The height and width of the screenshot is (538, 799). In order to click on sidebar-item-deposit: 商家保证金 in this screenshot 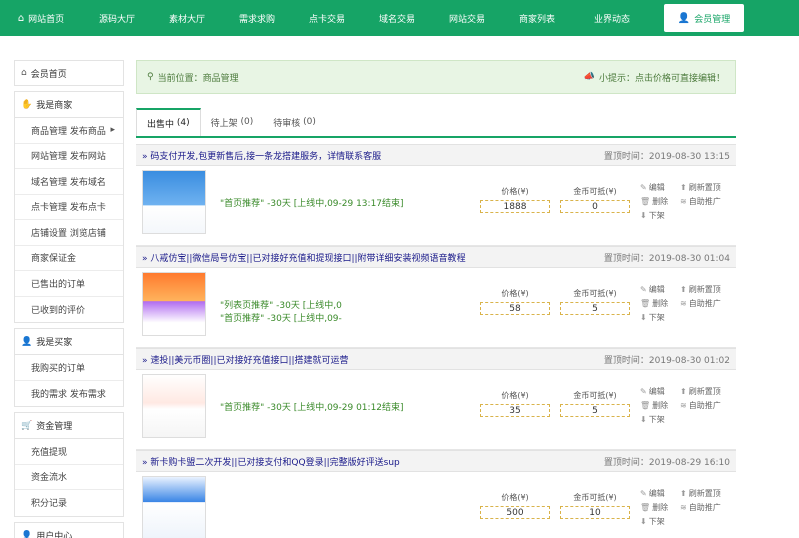, I will do `click(69, 258)`.